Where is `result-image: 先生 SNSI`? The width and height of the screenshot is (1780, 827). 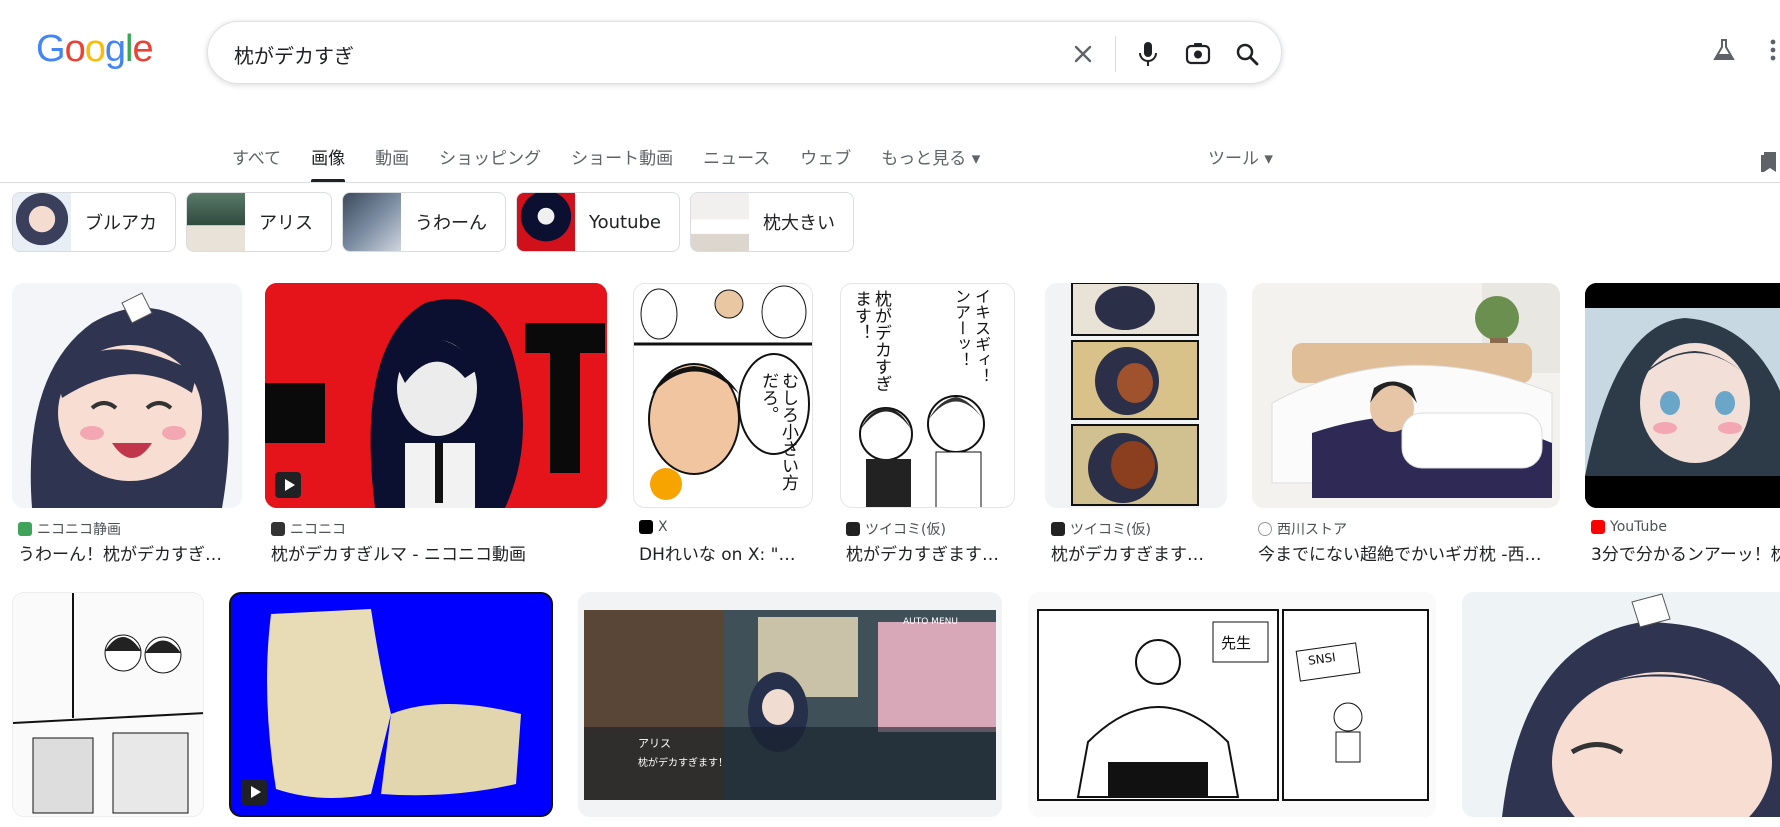
result-image: 先生 SNSI is located at coordinates (1232, 704).